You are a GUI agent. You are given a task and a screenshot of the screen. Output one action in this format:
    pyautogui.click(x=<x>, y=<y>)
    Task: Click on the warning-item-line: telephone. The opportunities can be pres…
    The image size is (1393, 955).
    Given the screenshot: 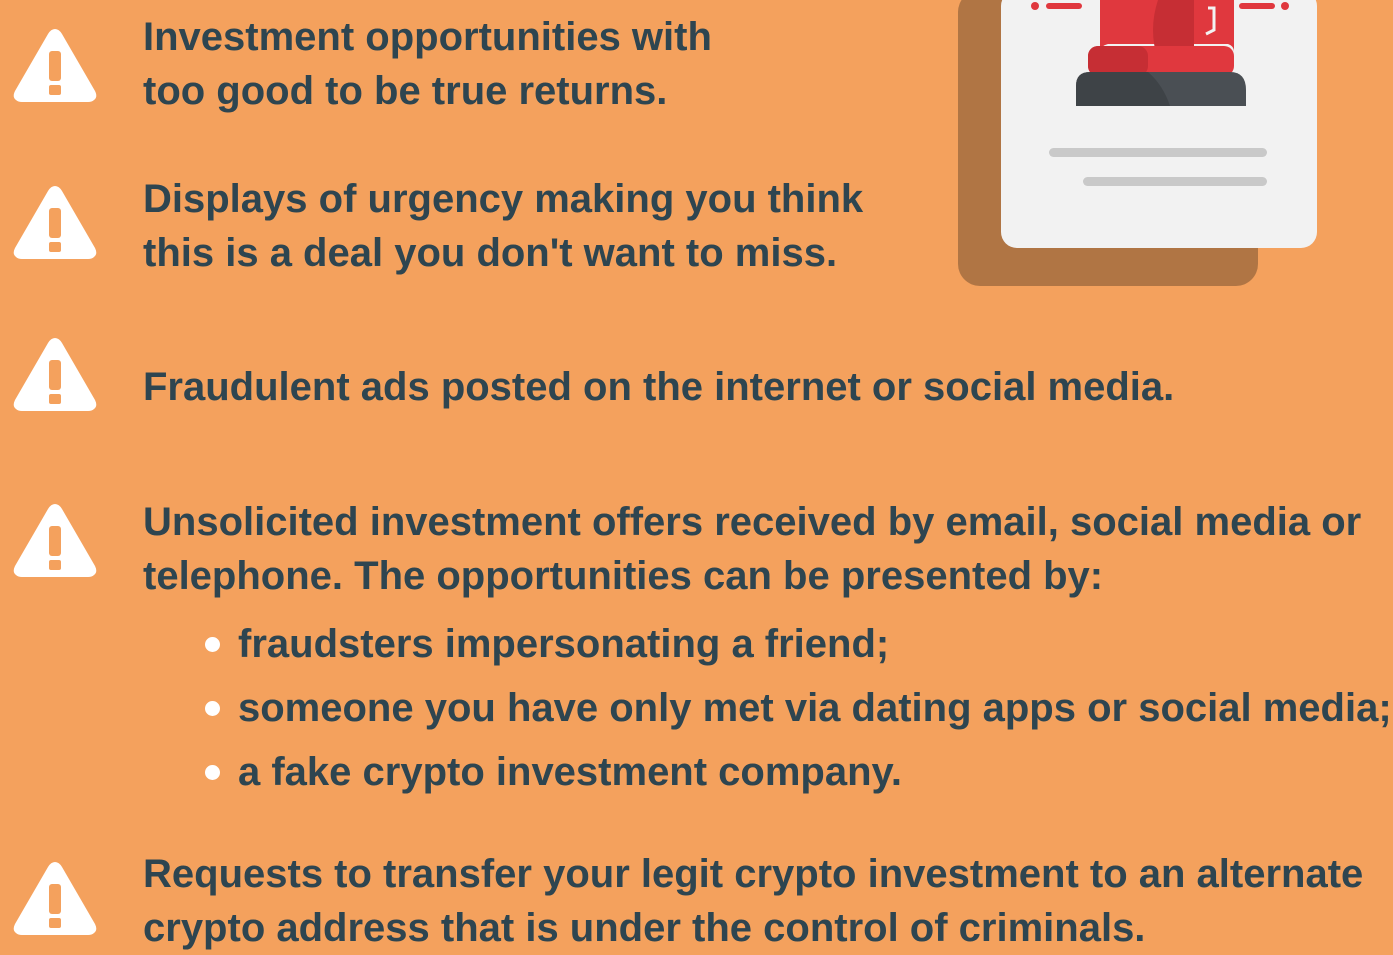 What is the action you would take?
    pyautogui.click(x=623, y=576)
    